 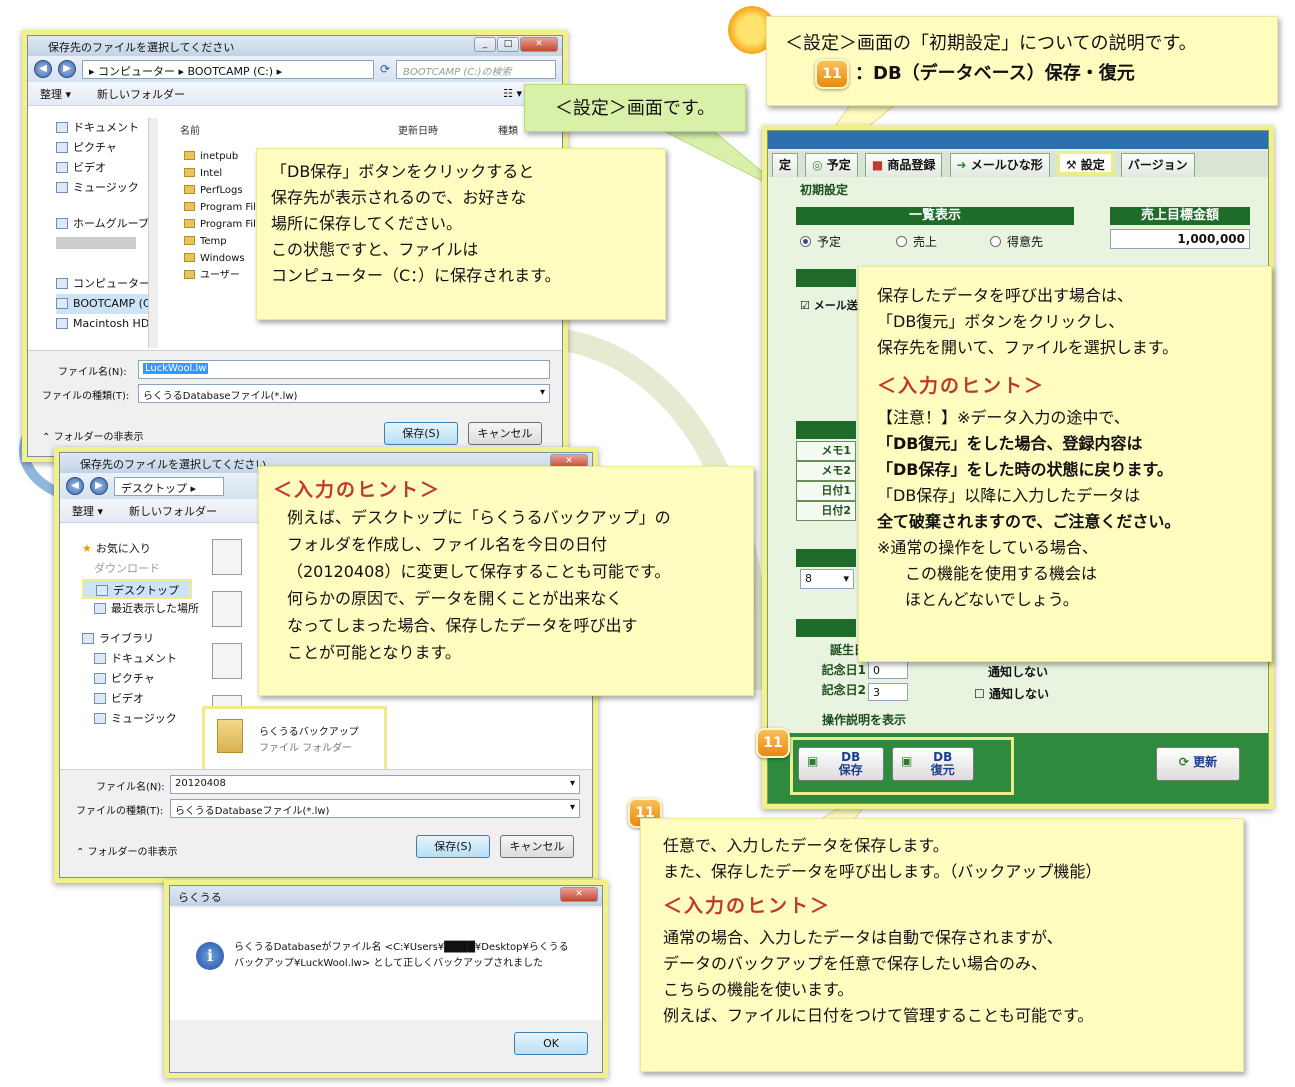 What do you see at coordinates (344, 369) in the screenshot?
I see `filename-input: LuckWool.lw` at bounding box center [344, 369].